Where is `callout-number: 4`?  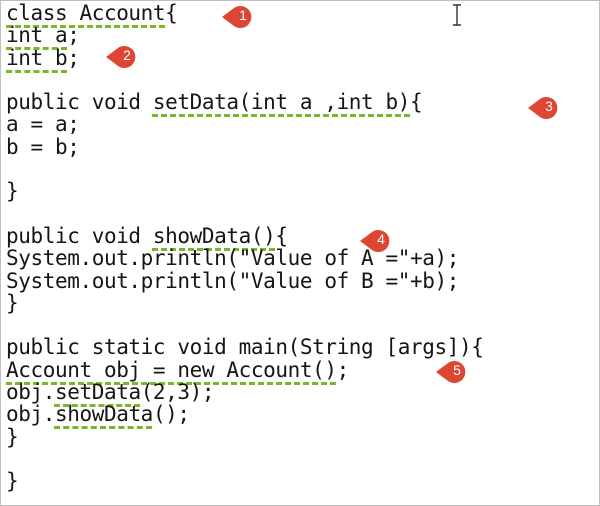
callout-number: 4 is located at coordinates (381, 239).